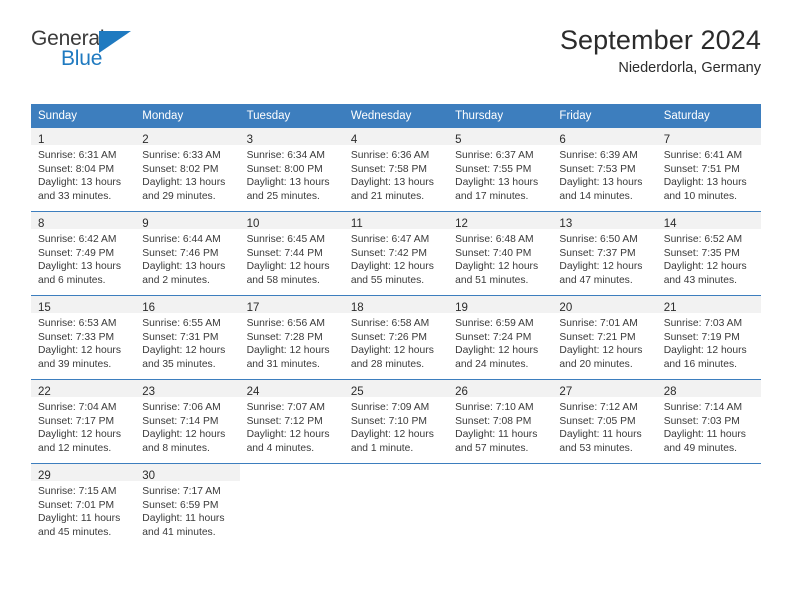 Image resolution: width=792 pixels, height=612 pixels. Describe the element at coordinates (288, 273) in the screenshot. I see `daylight-text: Daylight: 12 hours and 58 minutes.` at that location.